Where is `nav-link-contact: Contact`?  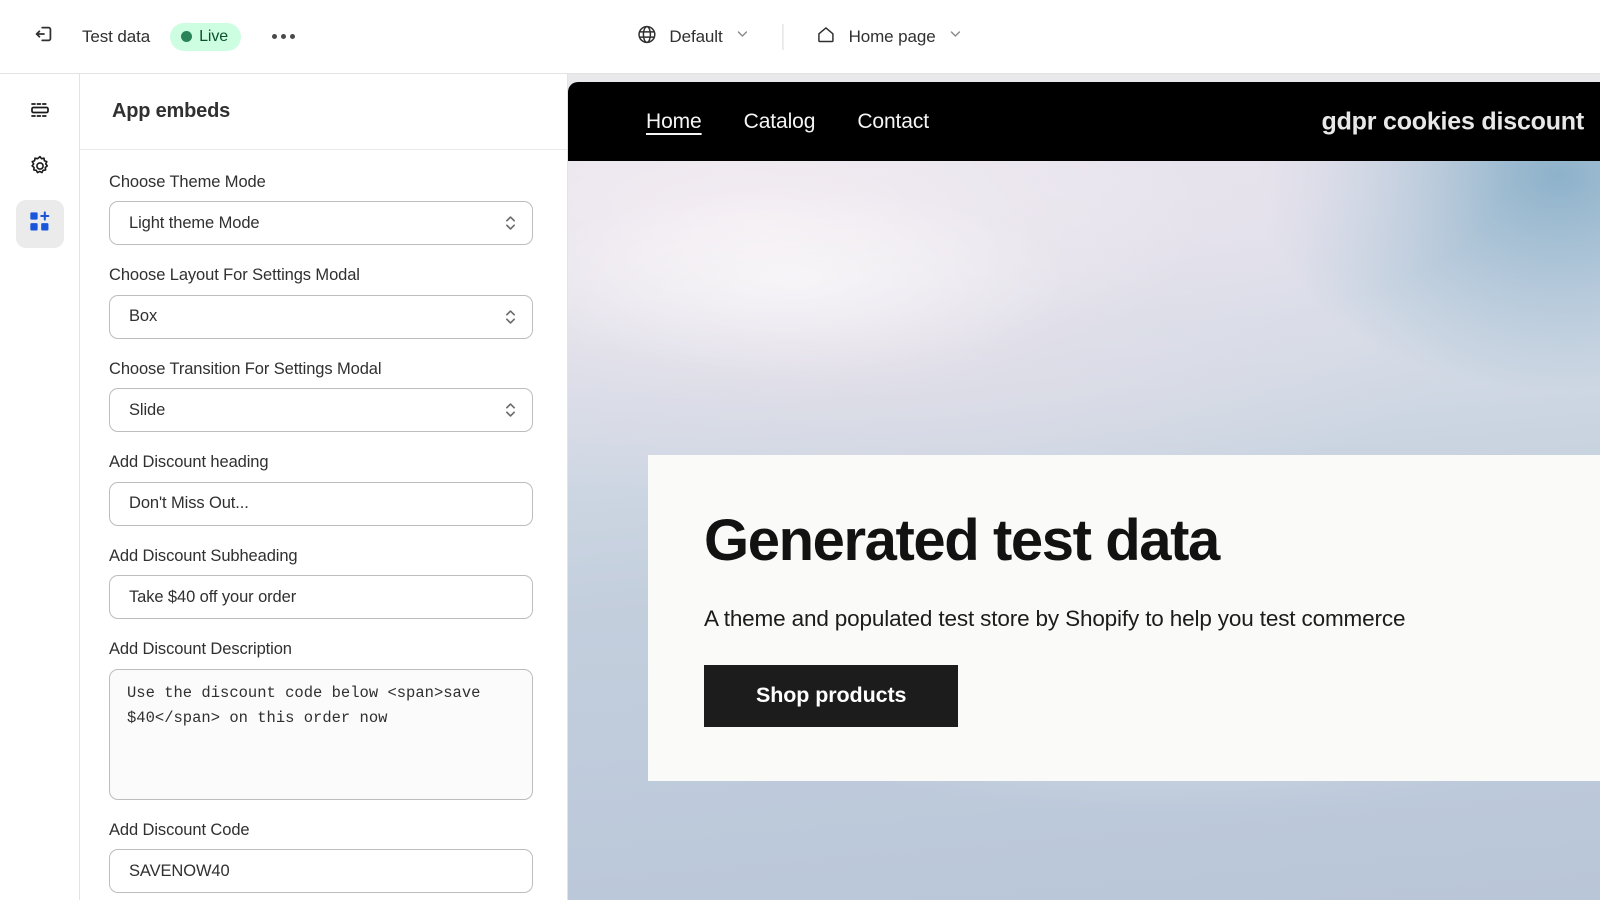
nav-link-contact: Contact is located at coordinates (893, 122).